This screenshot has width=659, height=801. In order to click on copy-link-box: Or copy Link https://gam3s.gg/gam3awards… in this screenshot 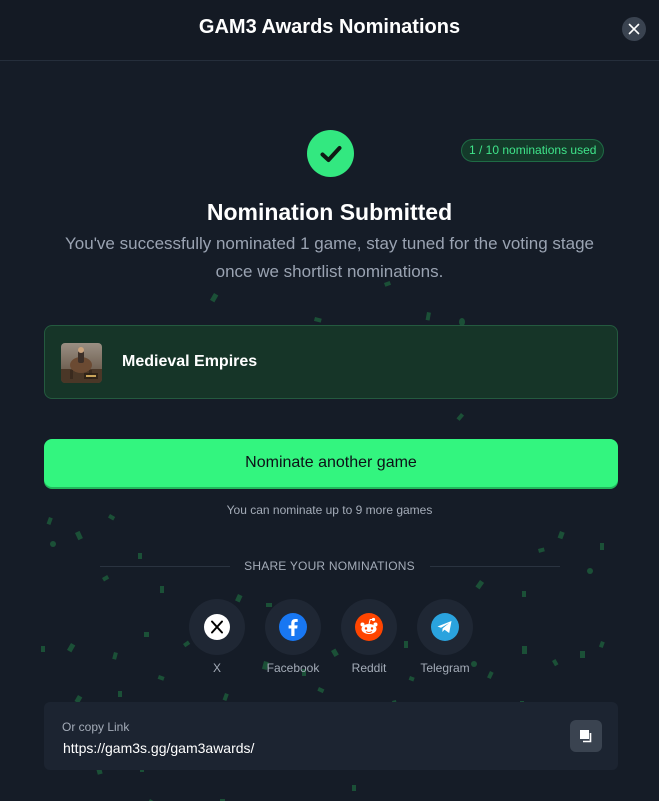, I will do `click(331, 736)`.